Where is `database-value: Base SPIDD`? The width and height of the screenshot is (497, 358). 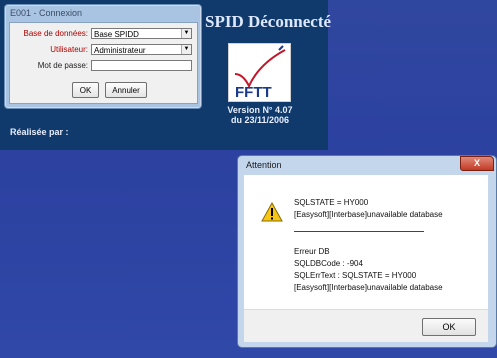
database-value: Base SPIDD is located at coordinates (116, 34).